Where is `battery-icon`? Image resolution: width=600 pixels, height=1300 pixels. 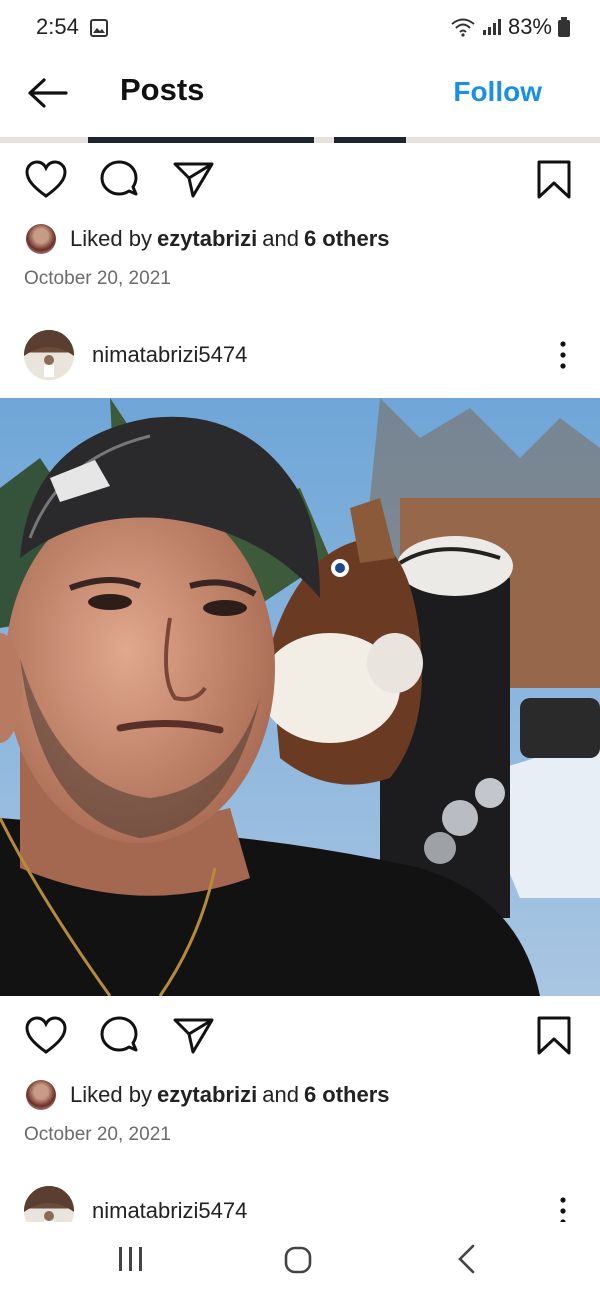 battery-icon is located at coordinates (564, 27).